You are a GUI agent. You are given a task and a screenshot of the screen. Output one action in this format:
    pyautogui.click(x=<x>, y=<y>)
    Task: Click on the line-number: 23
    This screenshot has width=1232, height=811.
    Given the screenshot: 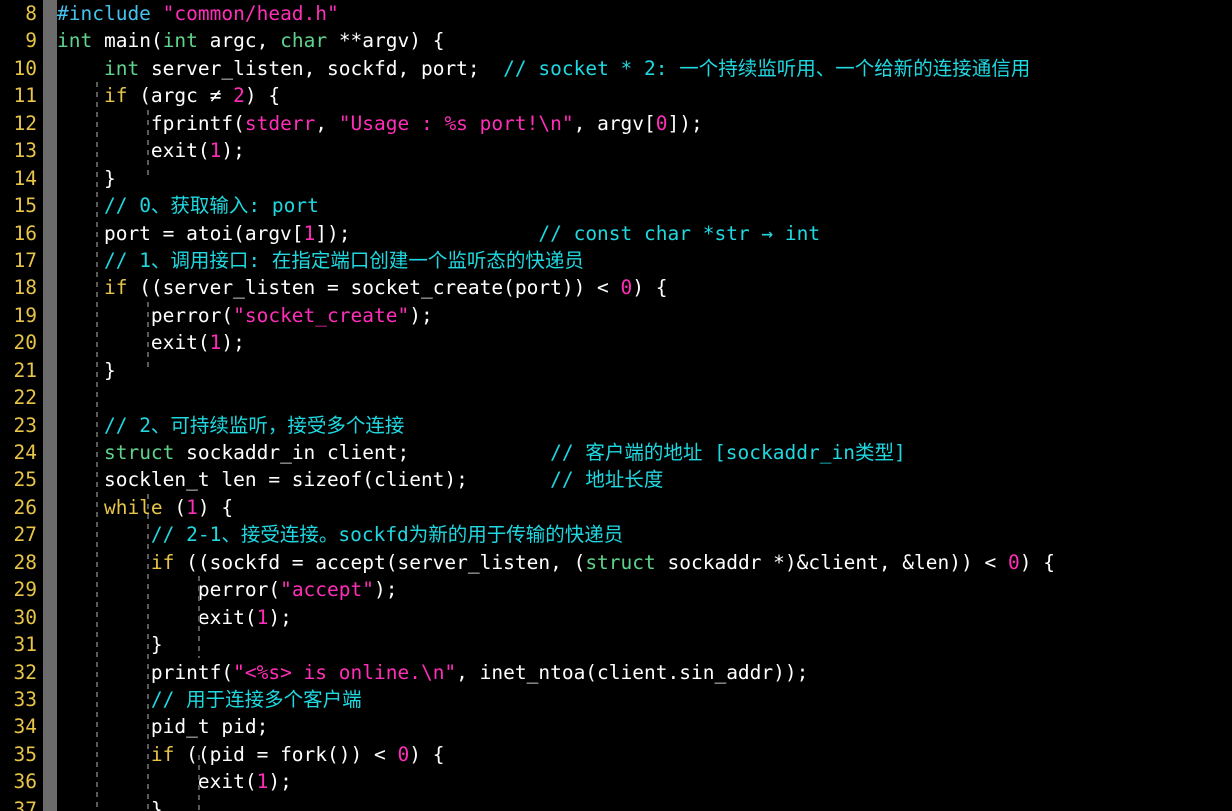 What is the action you would take?
    pyautogui.click(x=25, y=425)
    